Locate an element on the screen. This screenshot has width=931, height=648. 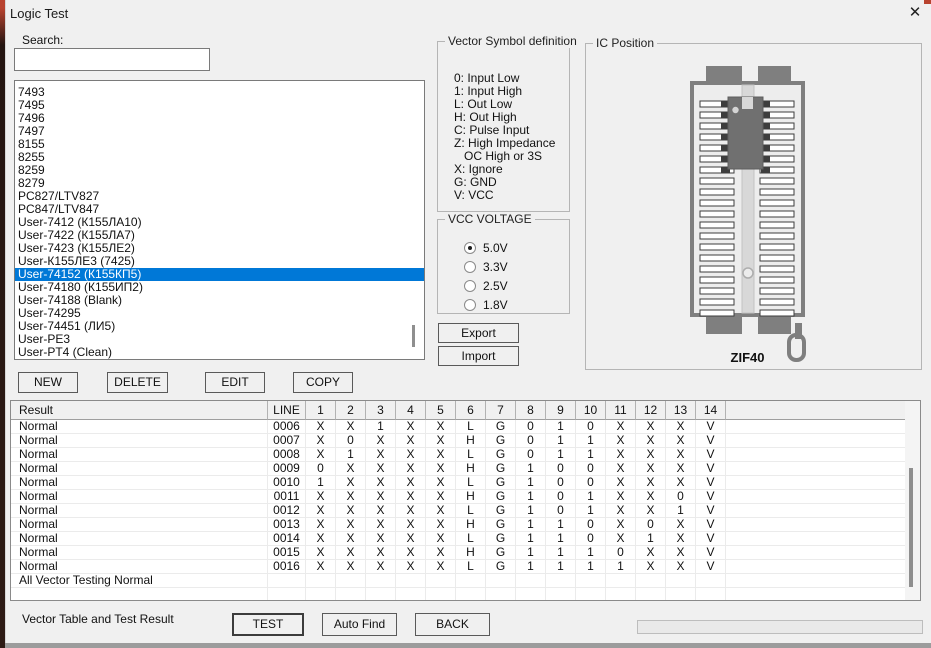
edit-button: EDIT is located at coordinates (235, 382).